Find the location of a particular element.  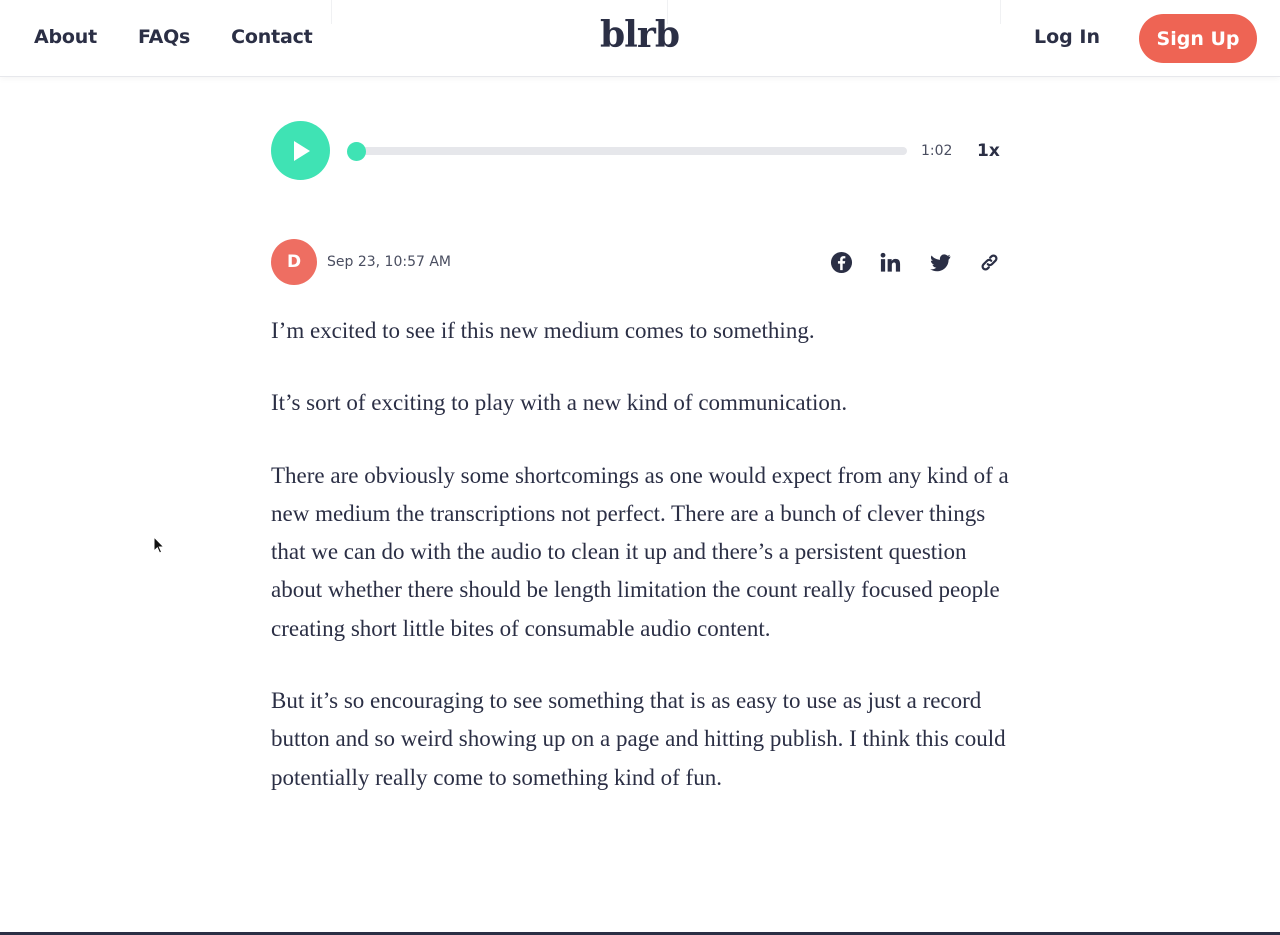

twitter-share-button is located at coordinates (940, 262).